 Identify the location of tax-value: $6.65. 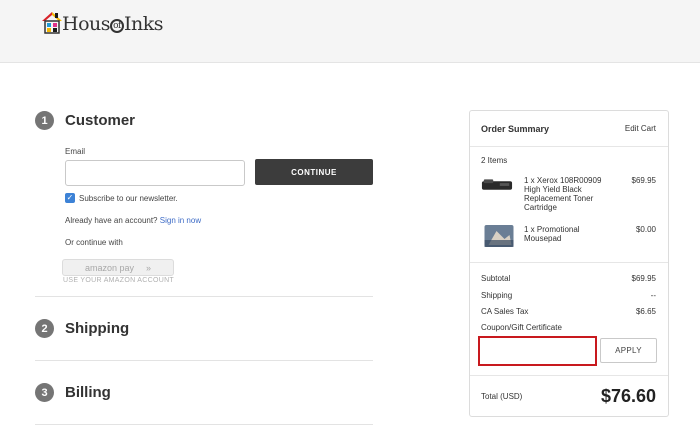
(645, 311).